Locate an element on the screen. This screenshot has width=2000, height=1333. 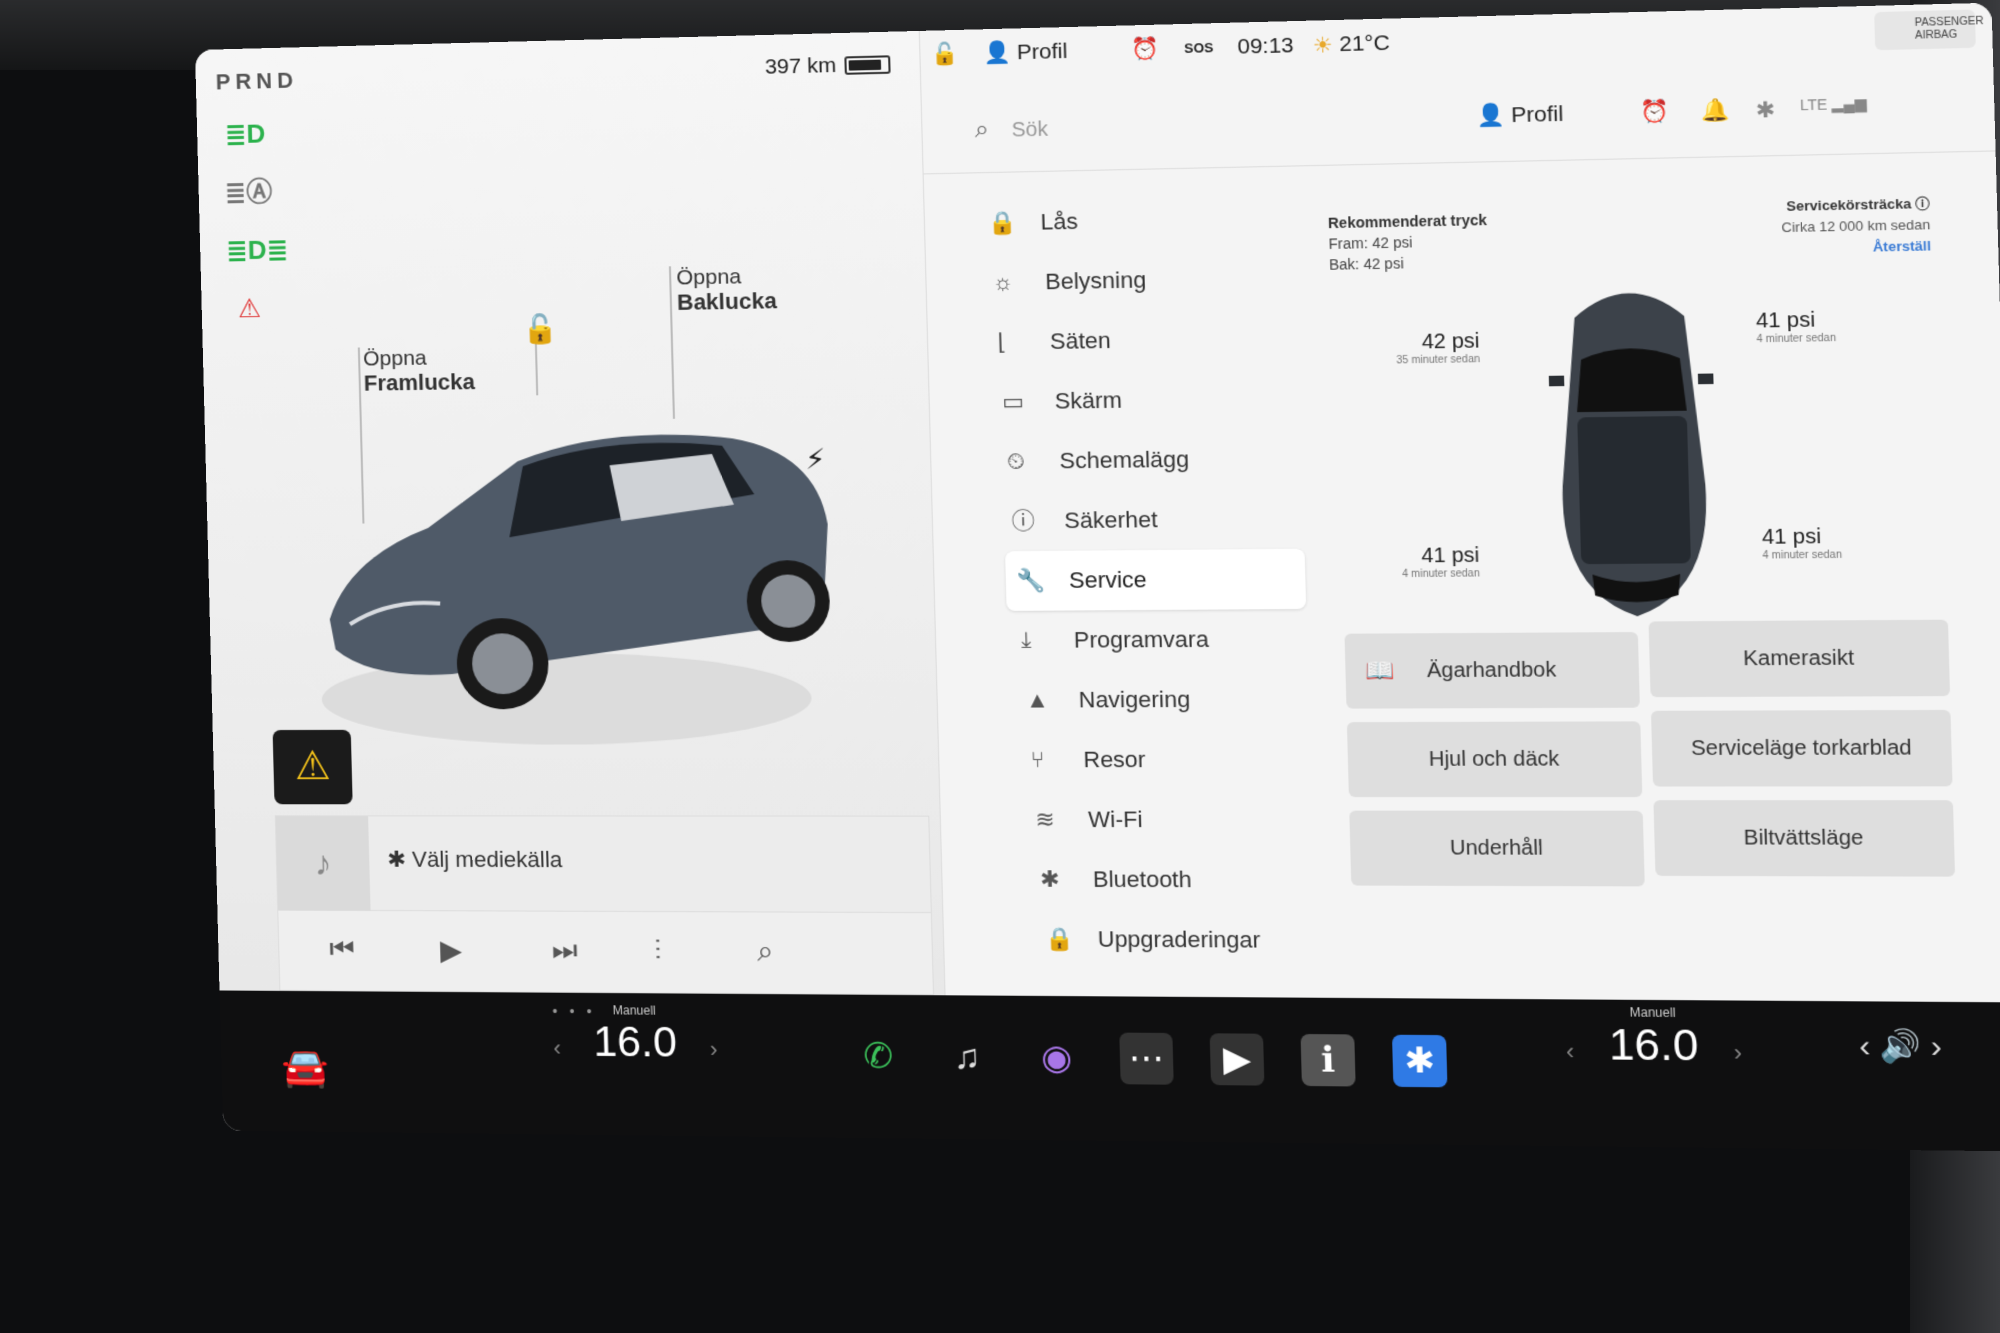
info-icon: ⓘ is located at coordinates (1922, 203).